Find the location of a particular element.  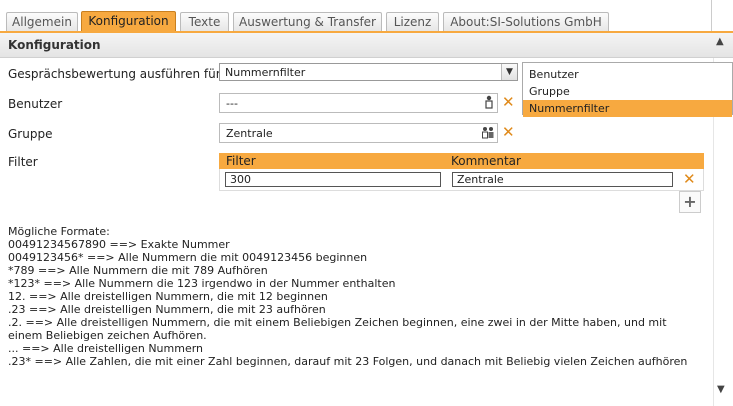

tab-texte: Texte is located at coordinates (204, 21).